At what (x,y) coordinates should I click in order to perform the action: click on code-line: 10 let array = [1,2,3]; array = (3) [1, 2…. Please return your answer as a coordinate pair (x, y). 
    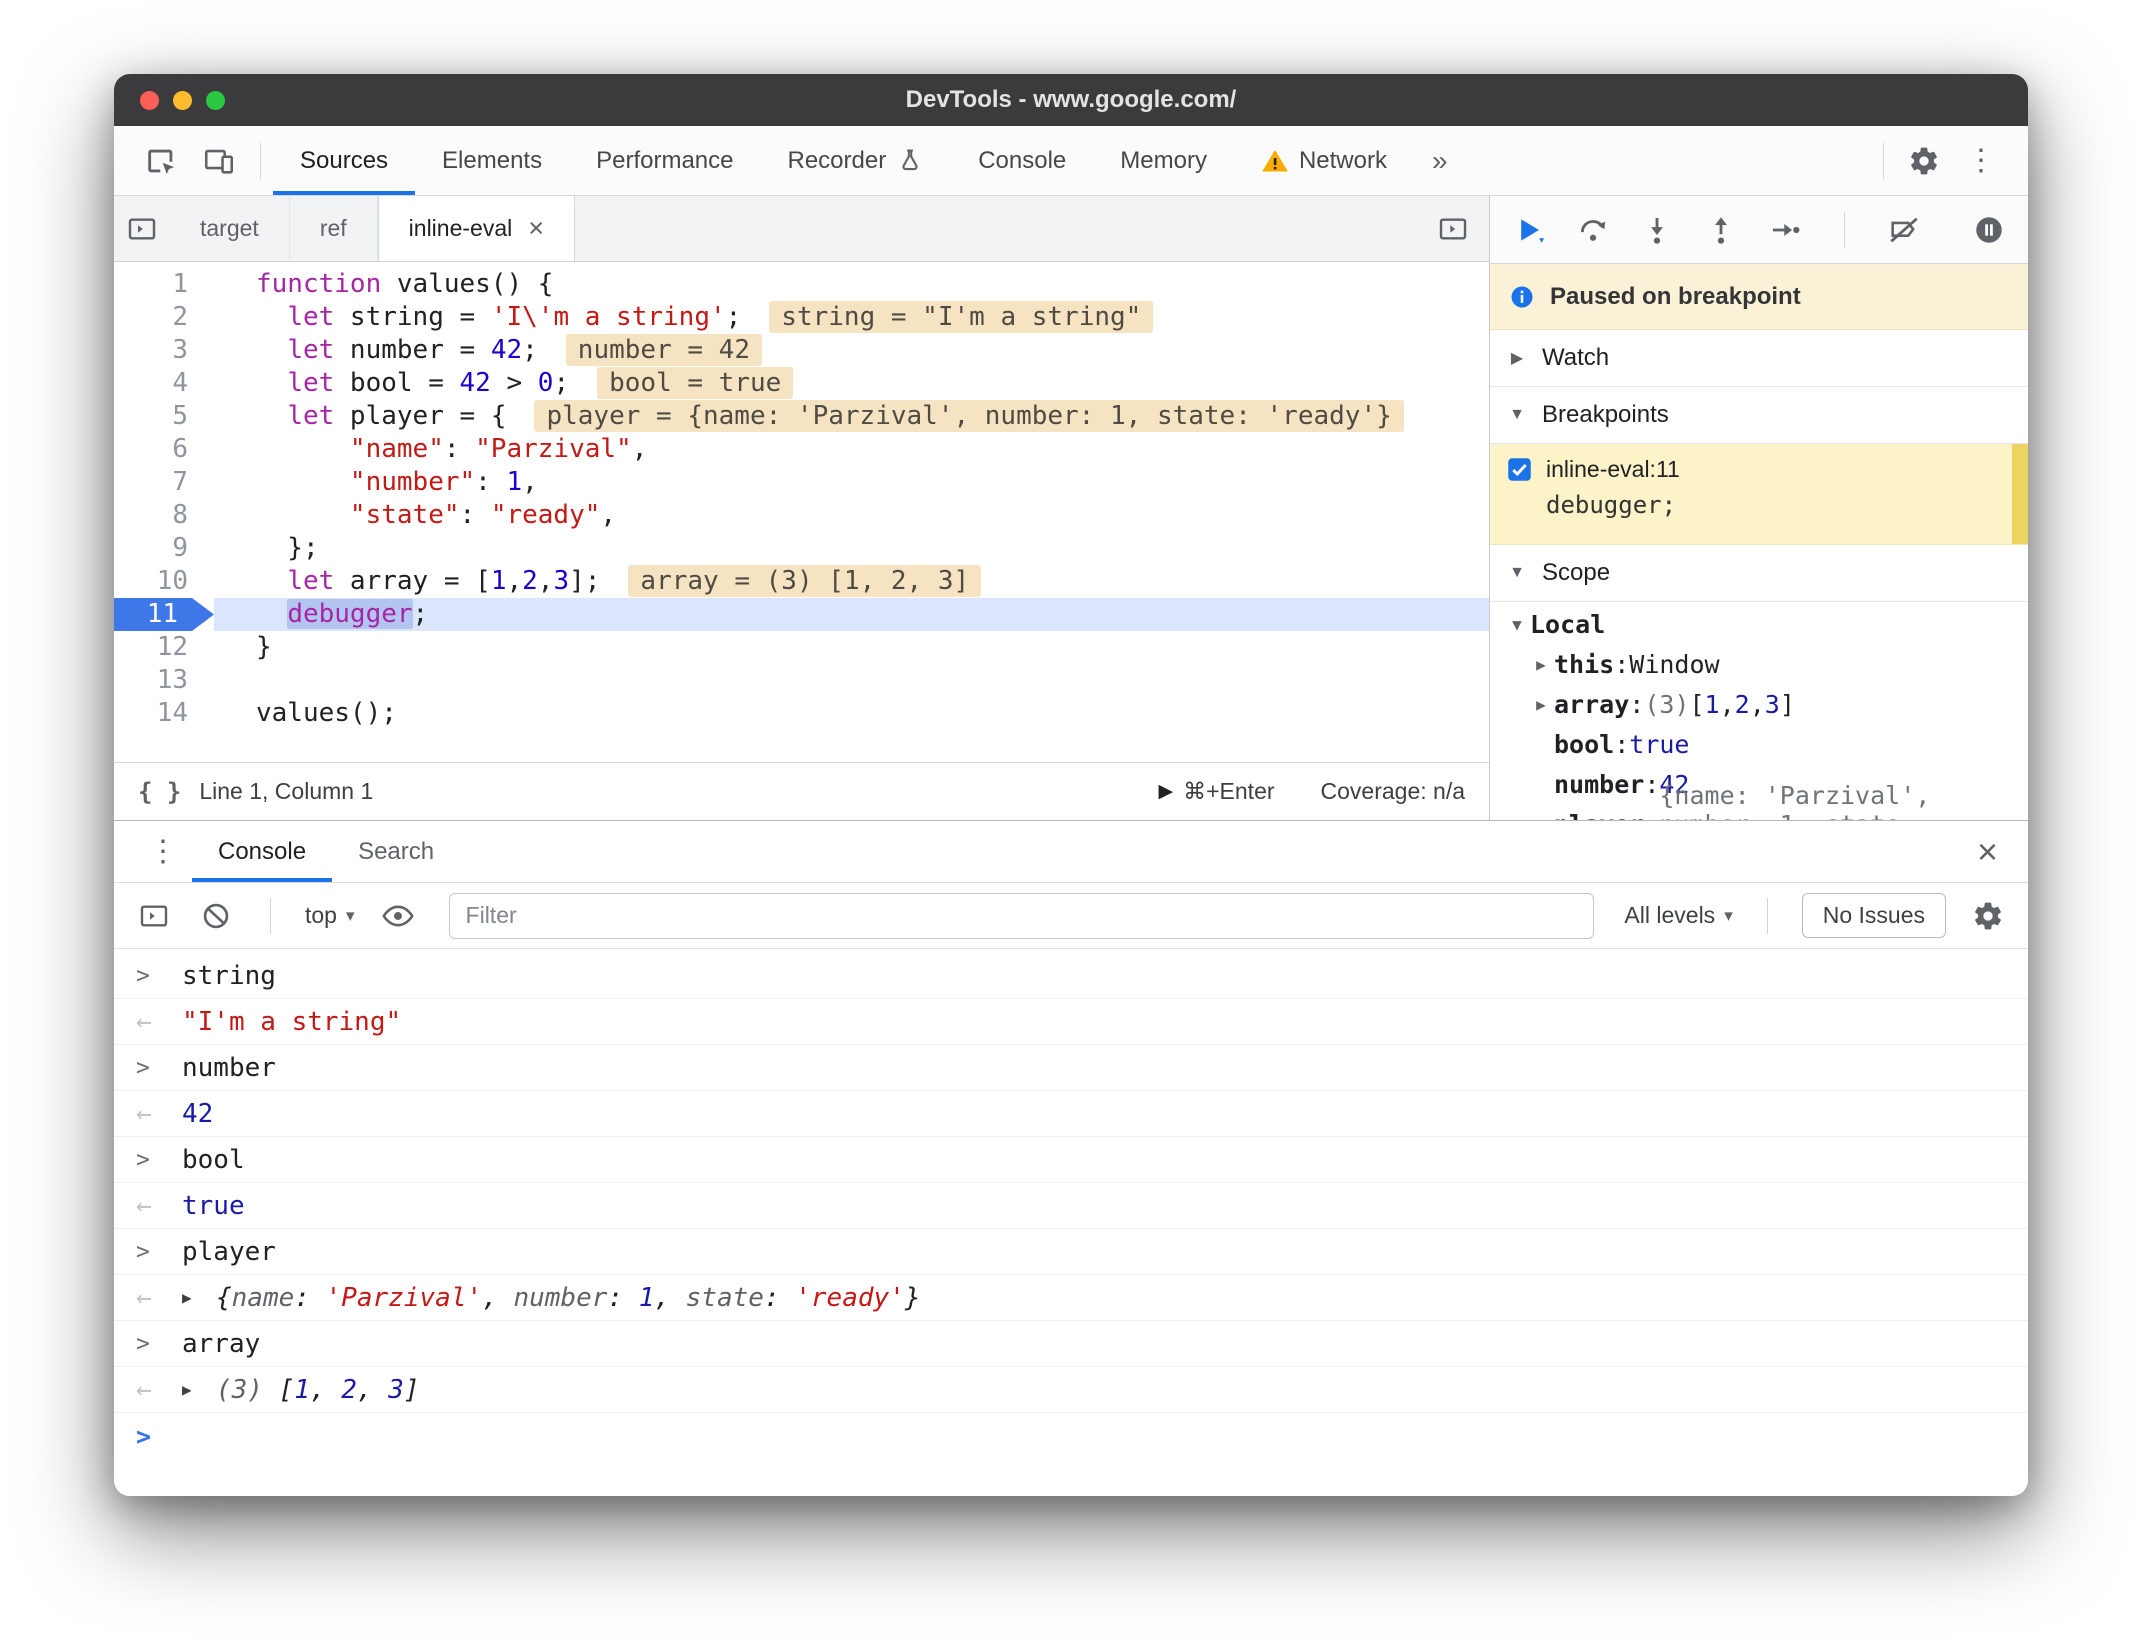
    Looking at the image, I should click on (801, 581).